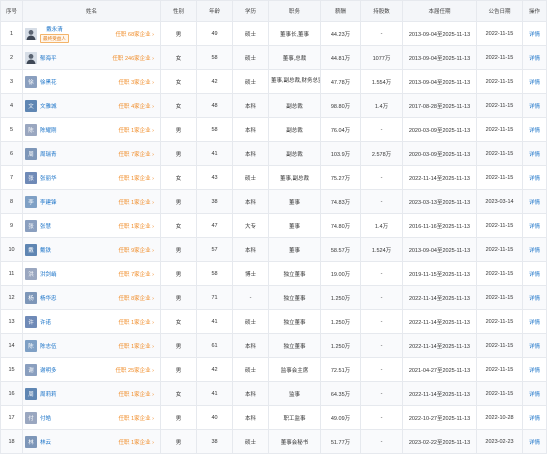 This screenshot has width=550, height=463. I want to click on age-cell: 38, so click(214, 201).